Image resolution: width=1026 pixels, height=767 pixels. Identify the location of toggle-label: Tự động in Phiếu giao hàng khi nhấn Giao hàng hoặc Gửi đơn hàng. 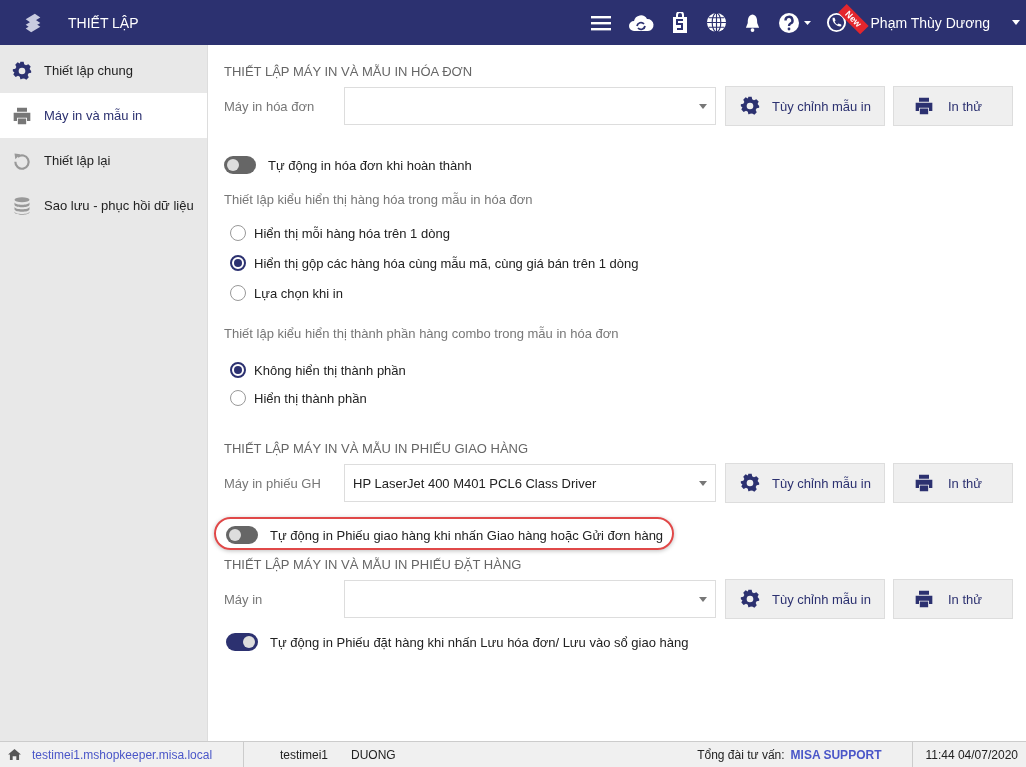
(467, 535).